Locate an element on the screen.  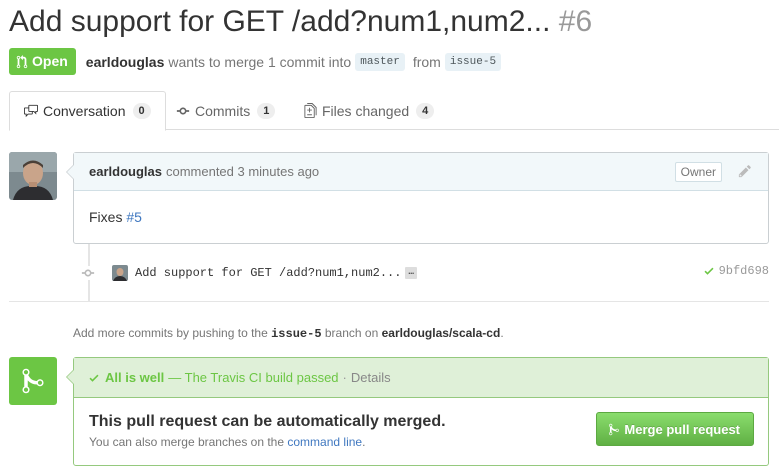
push-hint-suffix: . is located at coordinates (502, 333).